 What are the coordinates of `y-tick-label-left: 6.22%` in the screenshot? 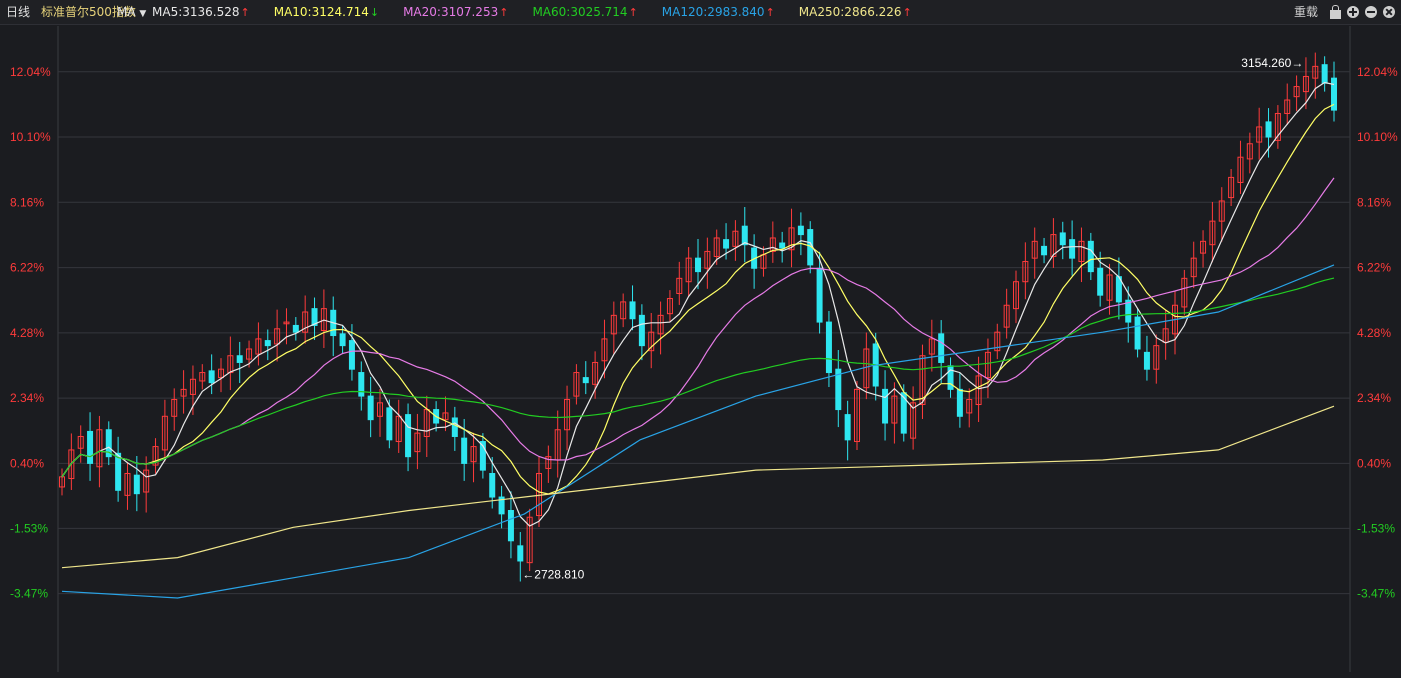 It's located at (27, 268).